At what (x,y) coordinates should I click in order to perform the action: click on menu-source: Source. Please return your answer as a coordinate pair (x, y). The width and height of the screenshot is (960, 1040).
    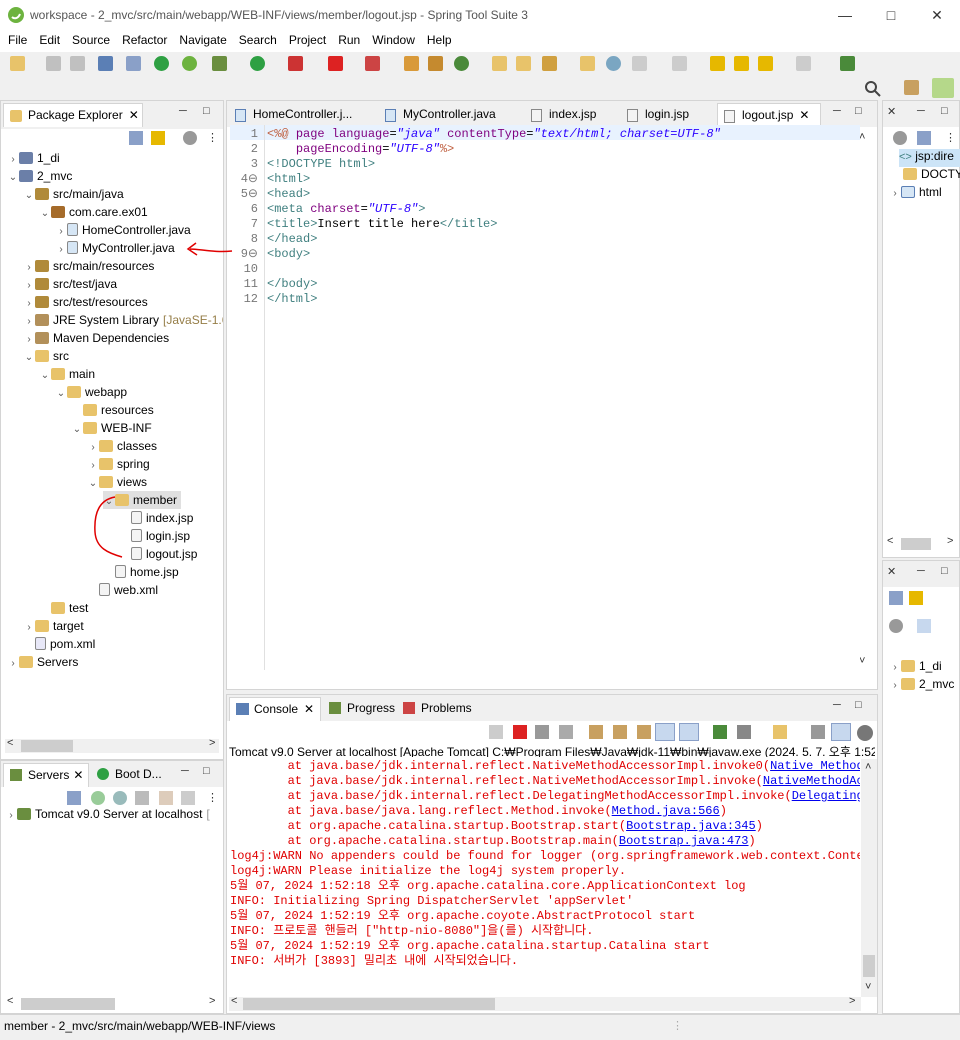
    Looking at the image, I should click on (89, 38).